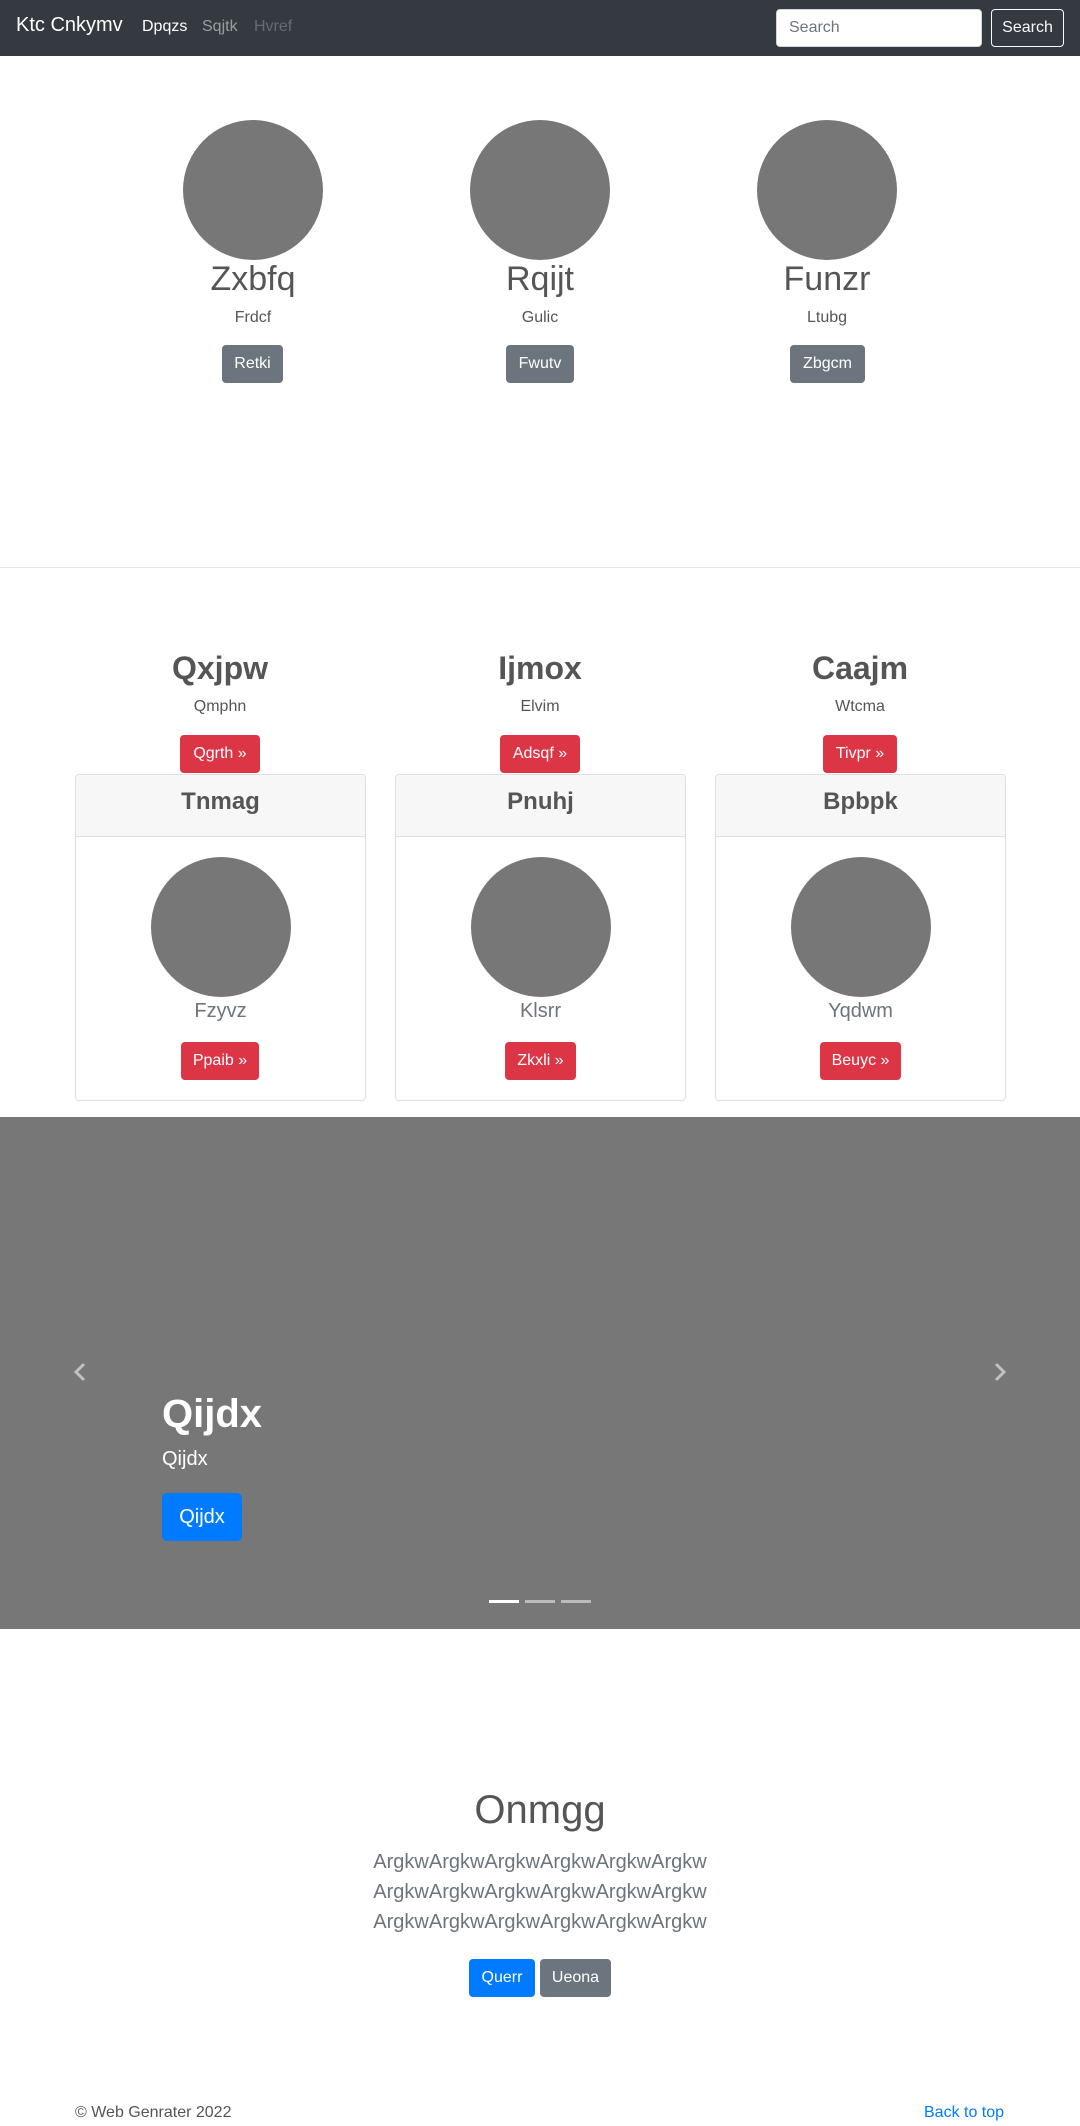 Image resolution: width=1080 pixels, height=2126 pixels. What do you see at coordinates (220, 754) in the screenshot?
I see `feature-button-1: Qgrth »` at bounding box center [220, 754].